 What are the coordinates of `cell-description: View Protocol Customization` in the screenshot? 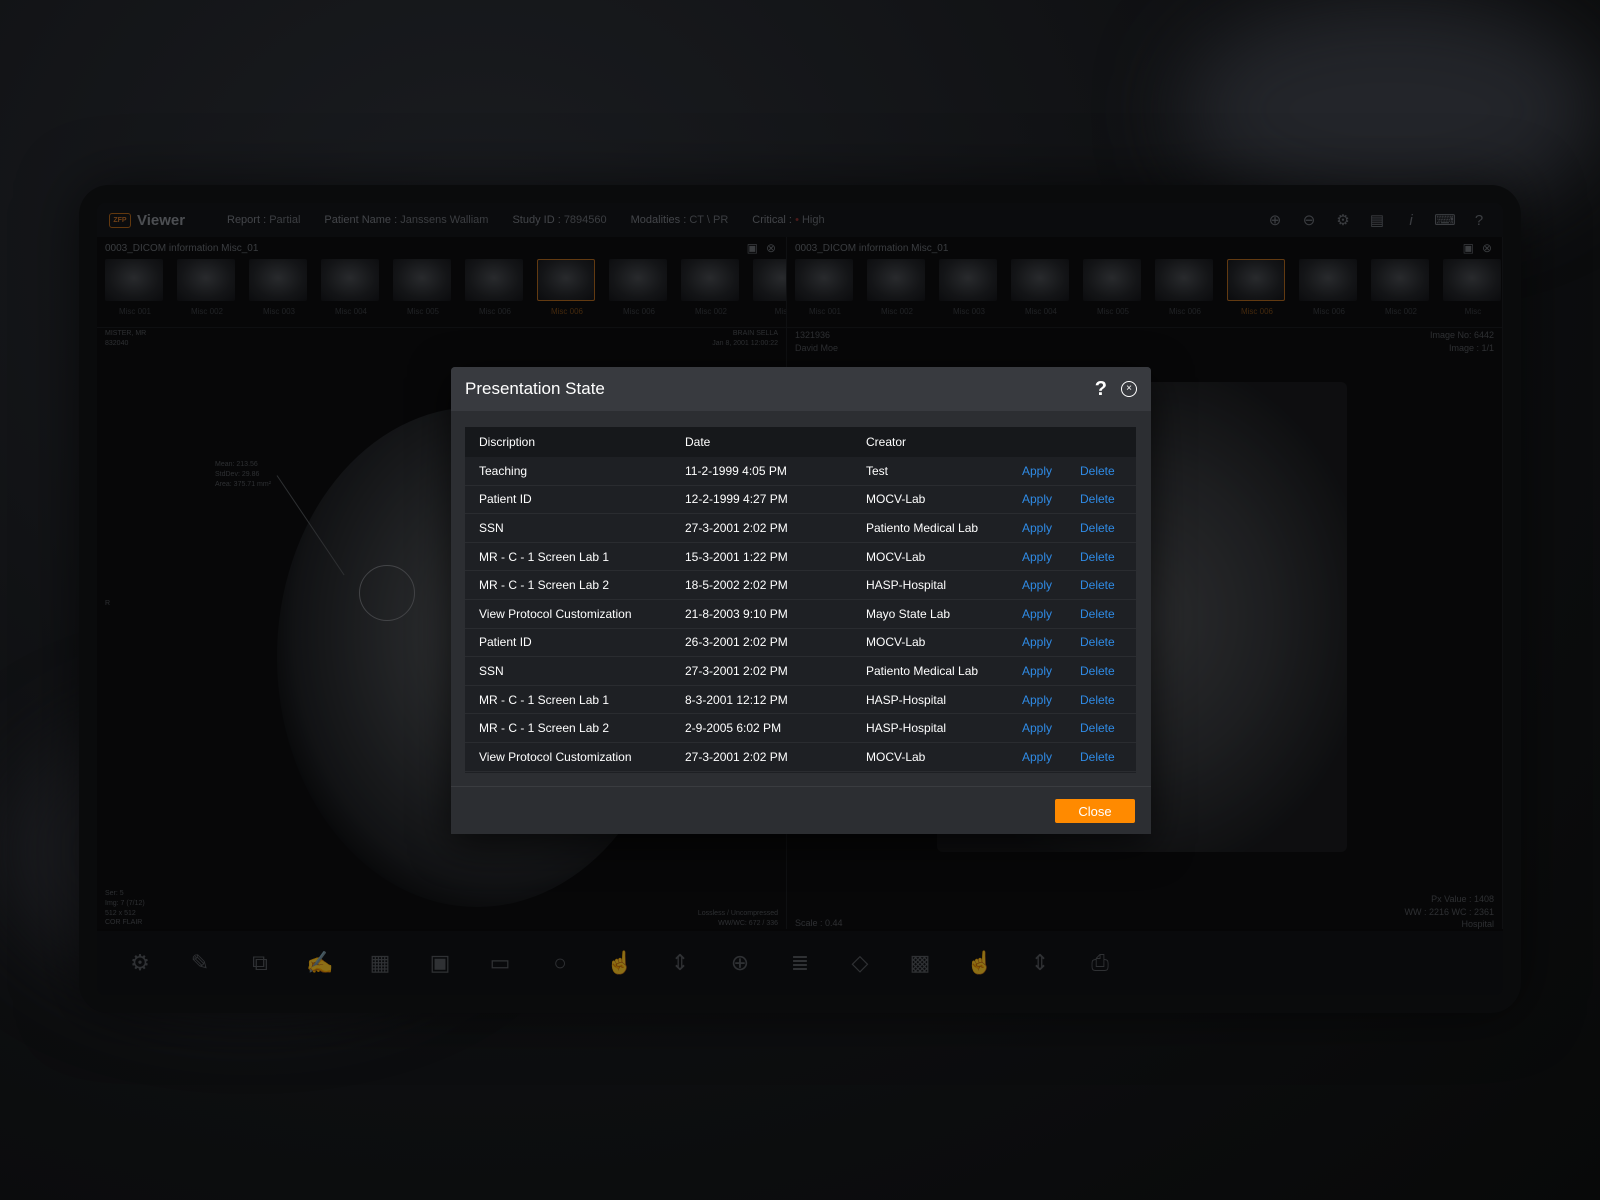 It's located at (555, 756).